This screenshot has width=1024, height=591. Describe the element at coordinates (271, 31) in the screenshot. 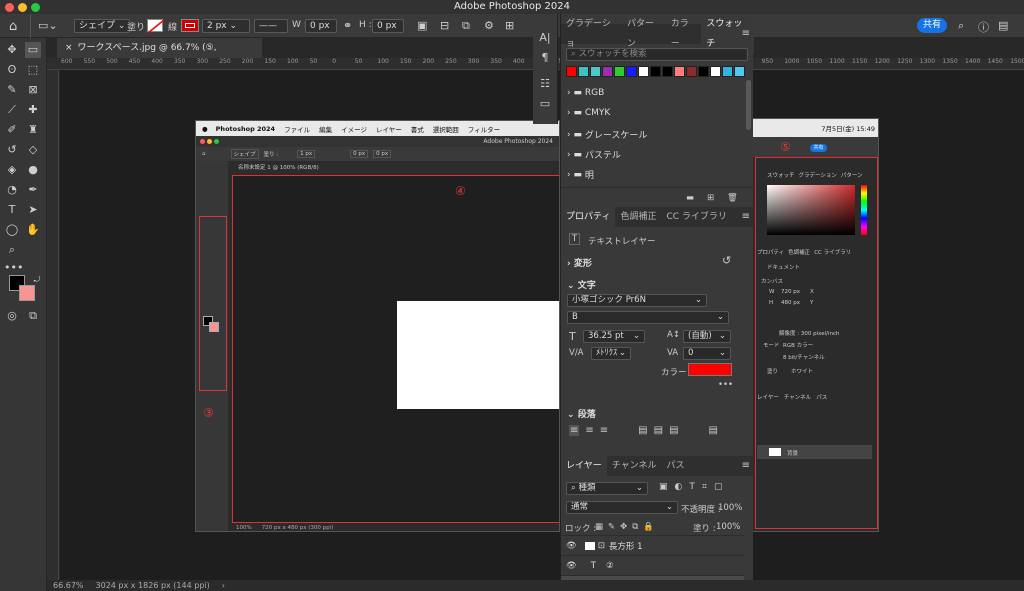

I see `stroke-type-select: —— ⌄` at that location.